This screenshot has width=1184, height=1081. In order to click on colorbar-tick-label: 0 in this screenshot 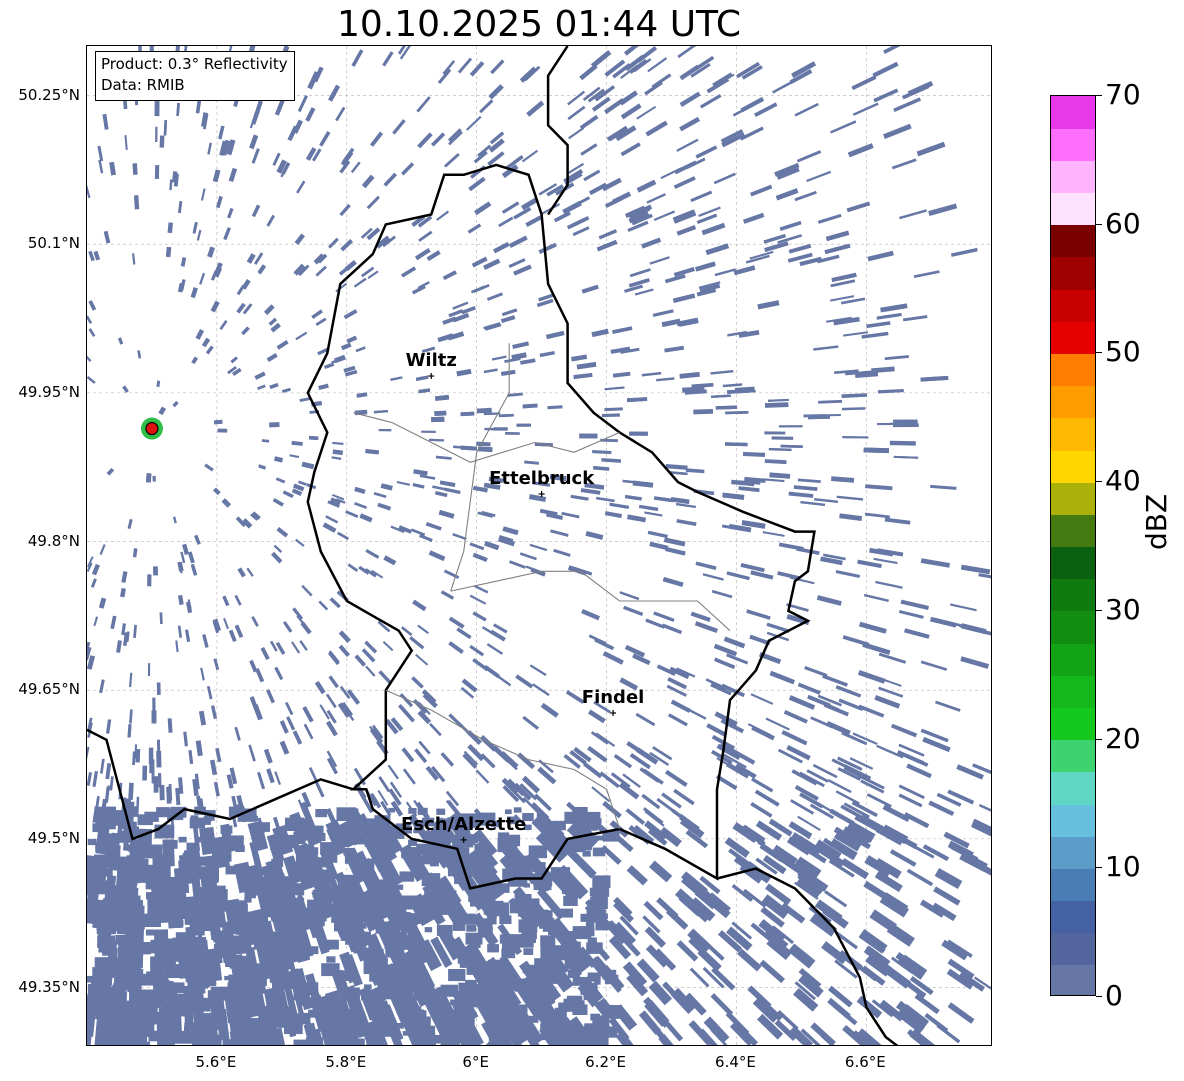, I will do `click(1114, 995)`.